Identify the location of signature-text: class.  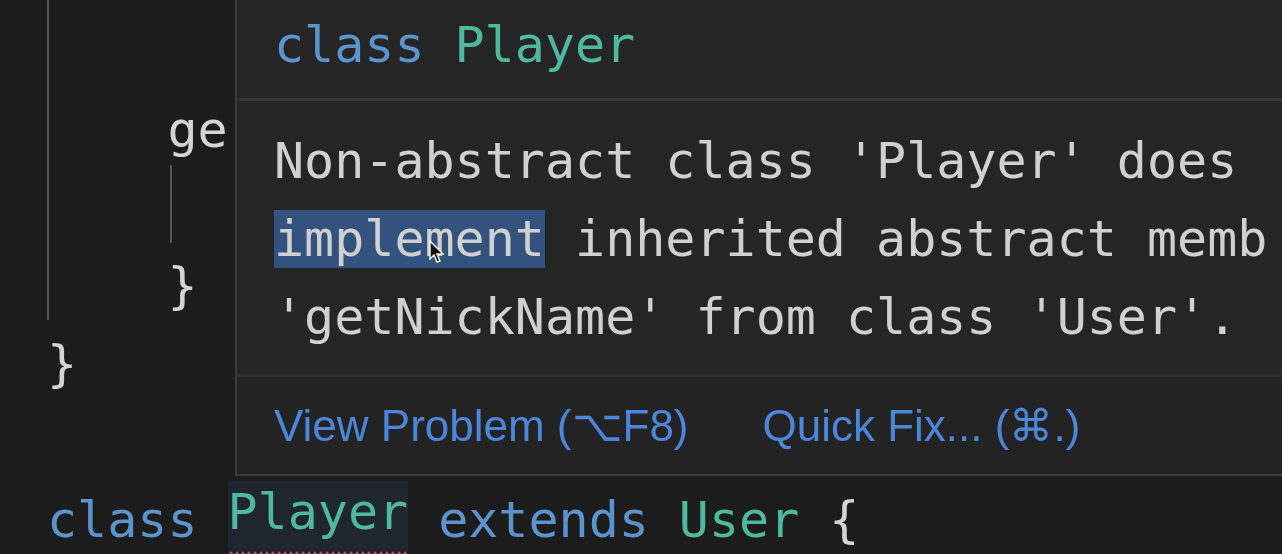
(349, 45).